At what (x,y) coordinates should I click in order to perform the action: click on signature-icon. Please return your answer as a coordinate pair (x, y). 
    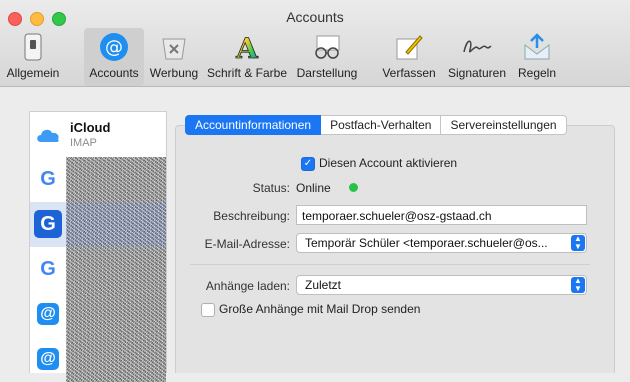
    Looking at the image, I should click on (477, 47).